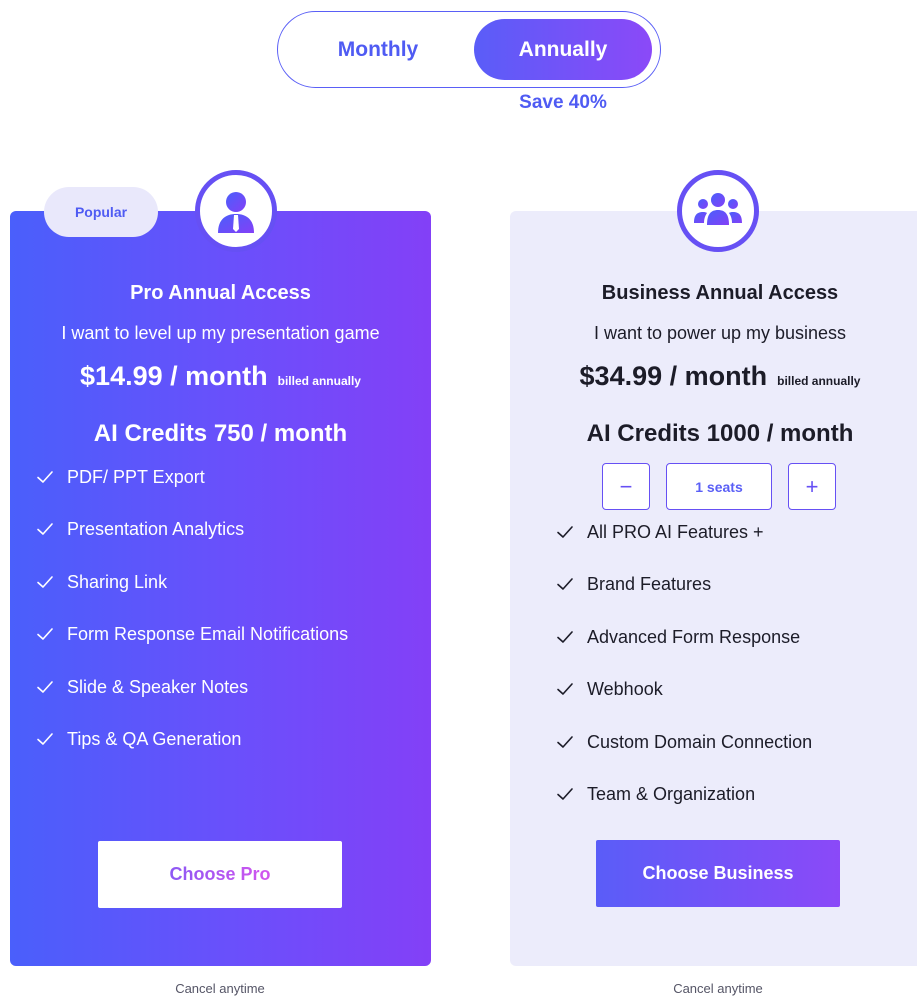 Image resolution: width=917 pixels, height=999 pixels. Describe the element at coordinates (684, 758) in the screenshot. I see `feature-item: Custom Domain Connection` at that location.